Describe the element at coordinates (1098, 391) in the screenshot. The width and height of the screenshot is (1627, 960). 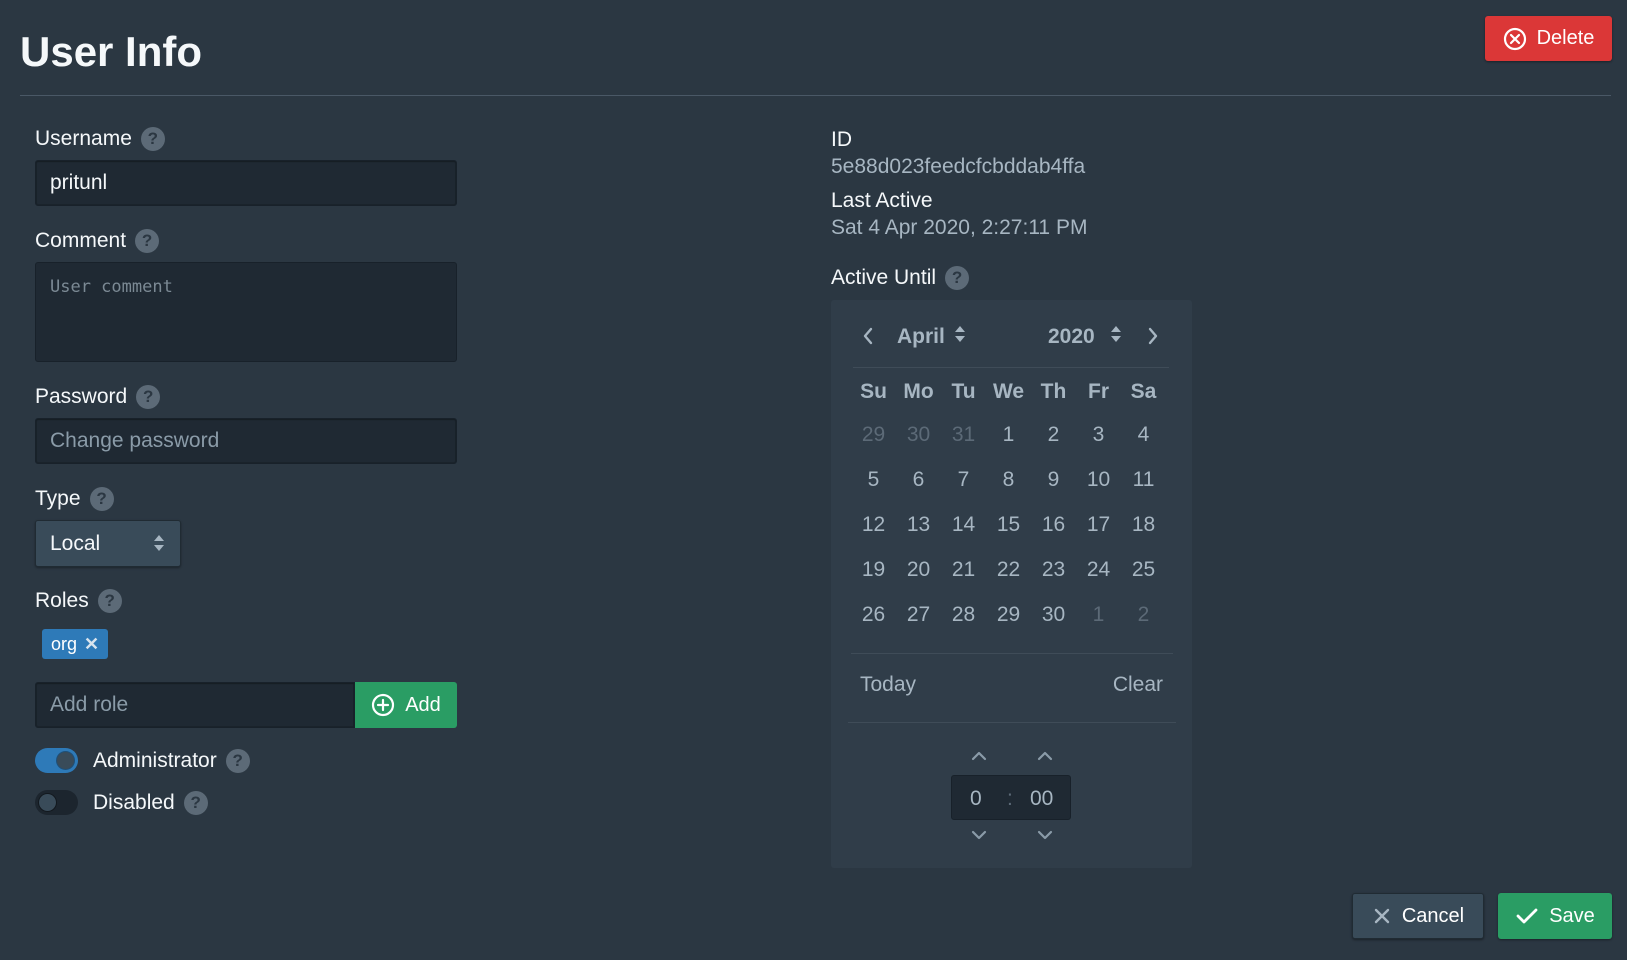
I see `weekday-header: Fr` at that location.